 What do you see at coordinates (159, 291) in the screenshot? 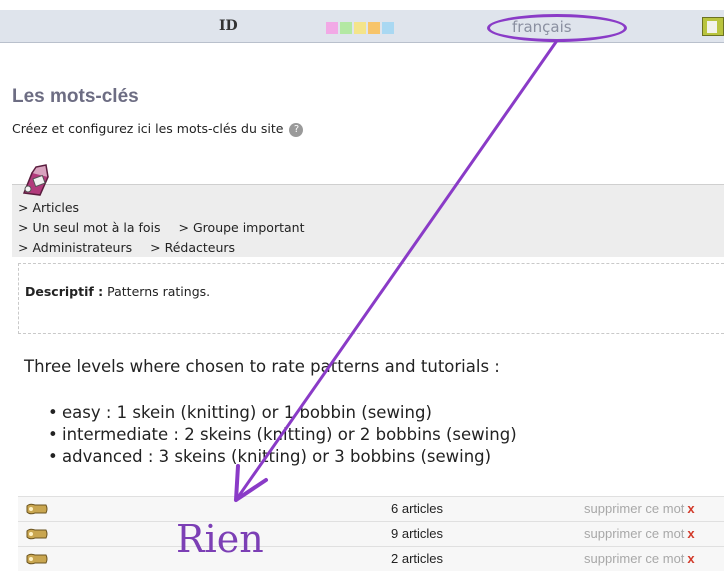
I see `description-value: Patterns ratings.` at bounding box center [159, 291].